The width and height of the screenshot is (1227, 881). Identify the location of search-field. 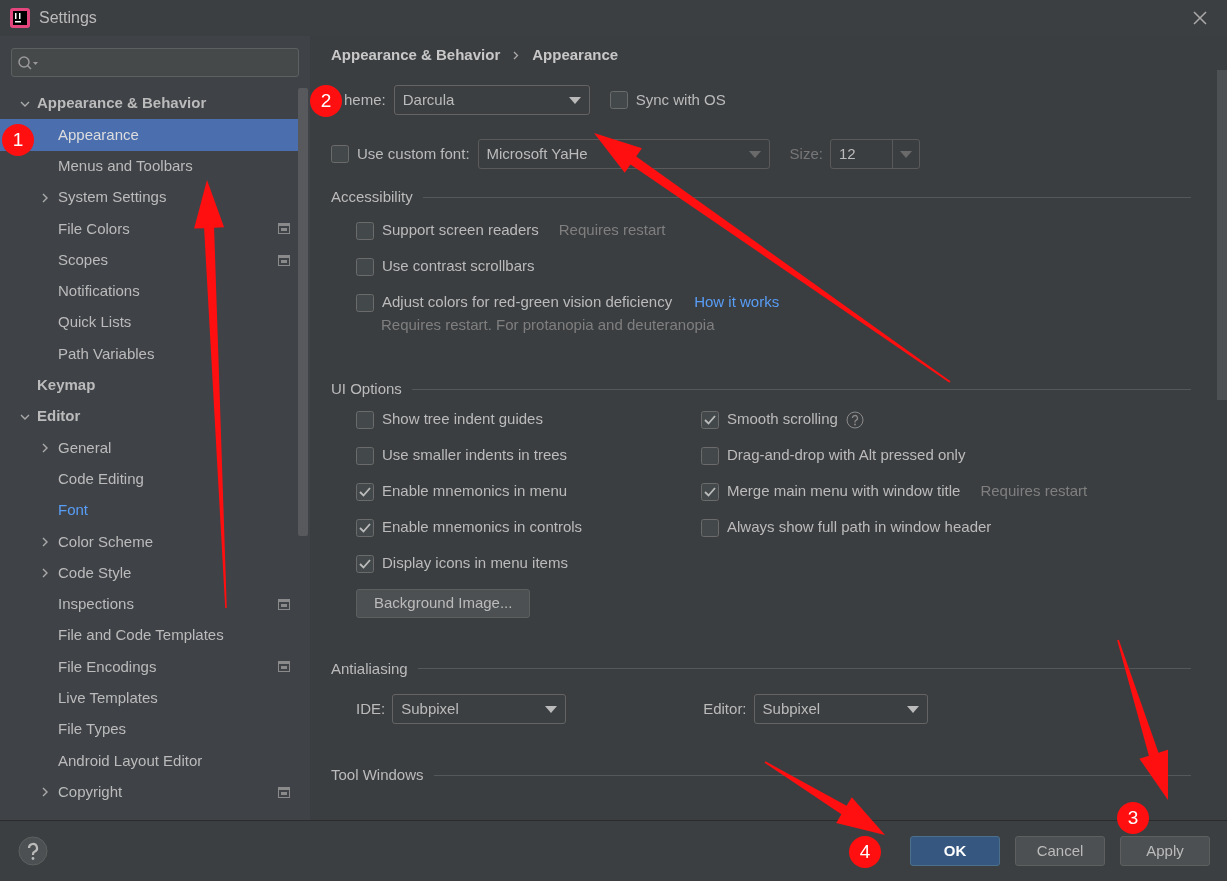
(155, 62).